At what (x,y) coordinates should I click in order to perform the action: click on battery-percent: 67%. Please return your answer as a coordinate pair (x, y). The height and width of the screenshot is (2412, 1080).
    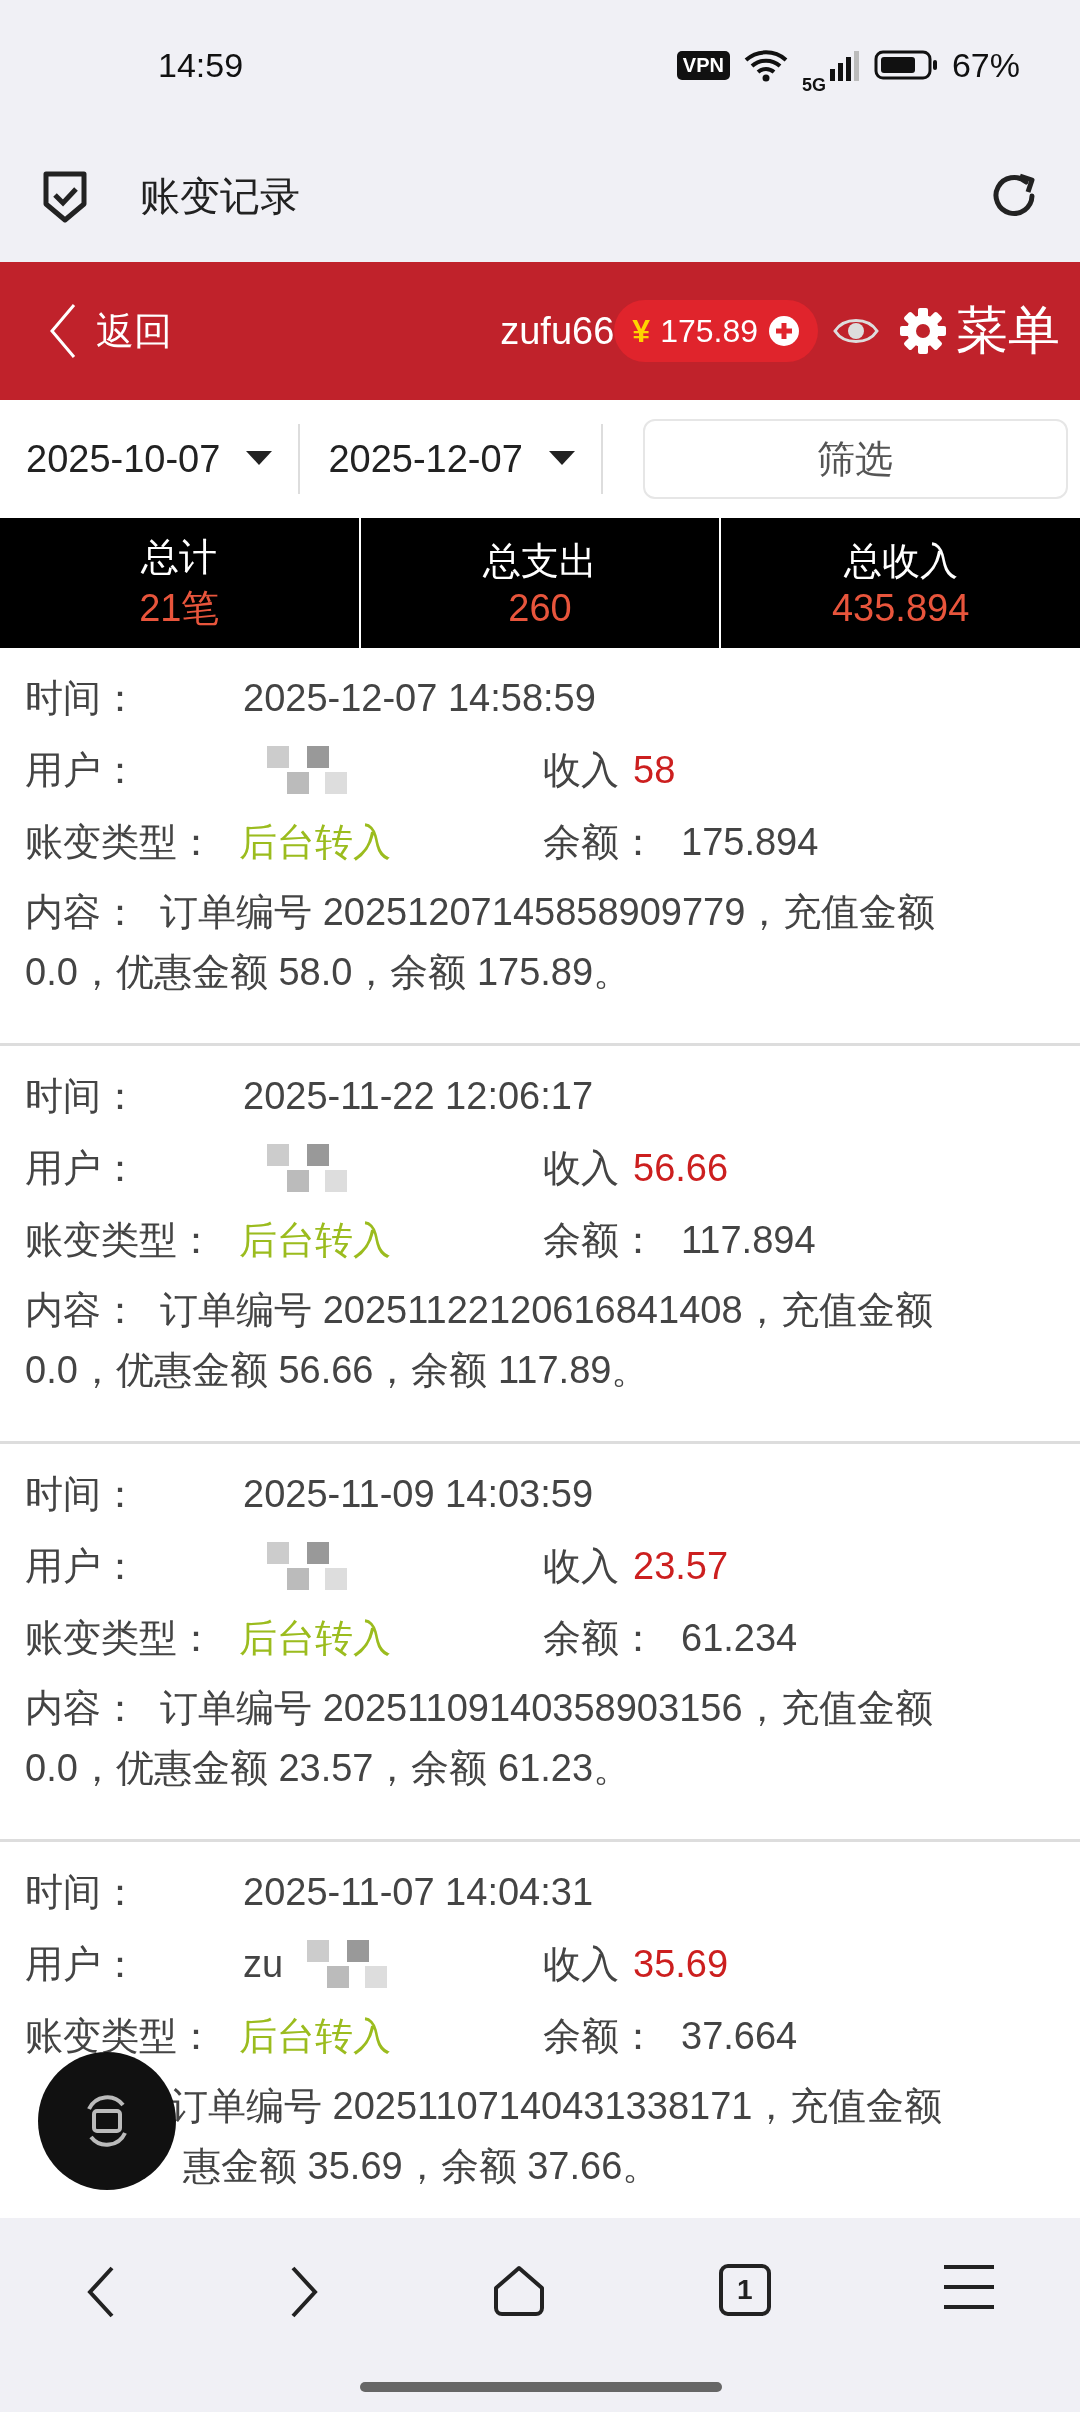
    Looking at the image, I should click on (985, 65).